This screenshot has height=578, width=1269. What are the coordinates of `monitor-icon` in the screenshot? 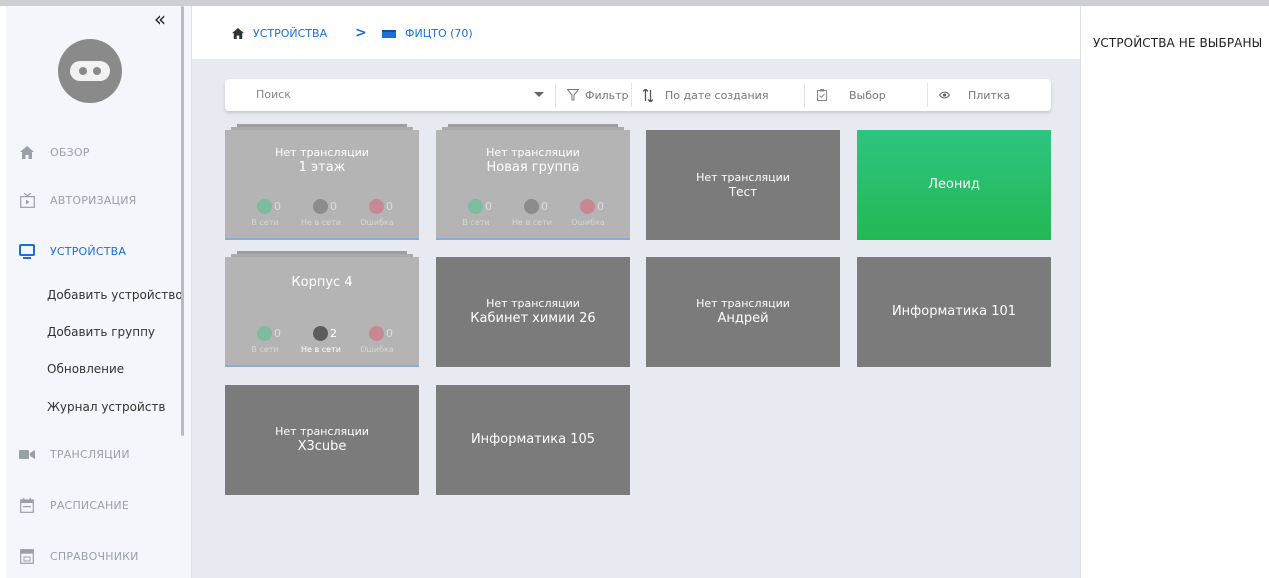 It's located at (27, 251).